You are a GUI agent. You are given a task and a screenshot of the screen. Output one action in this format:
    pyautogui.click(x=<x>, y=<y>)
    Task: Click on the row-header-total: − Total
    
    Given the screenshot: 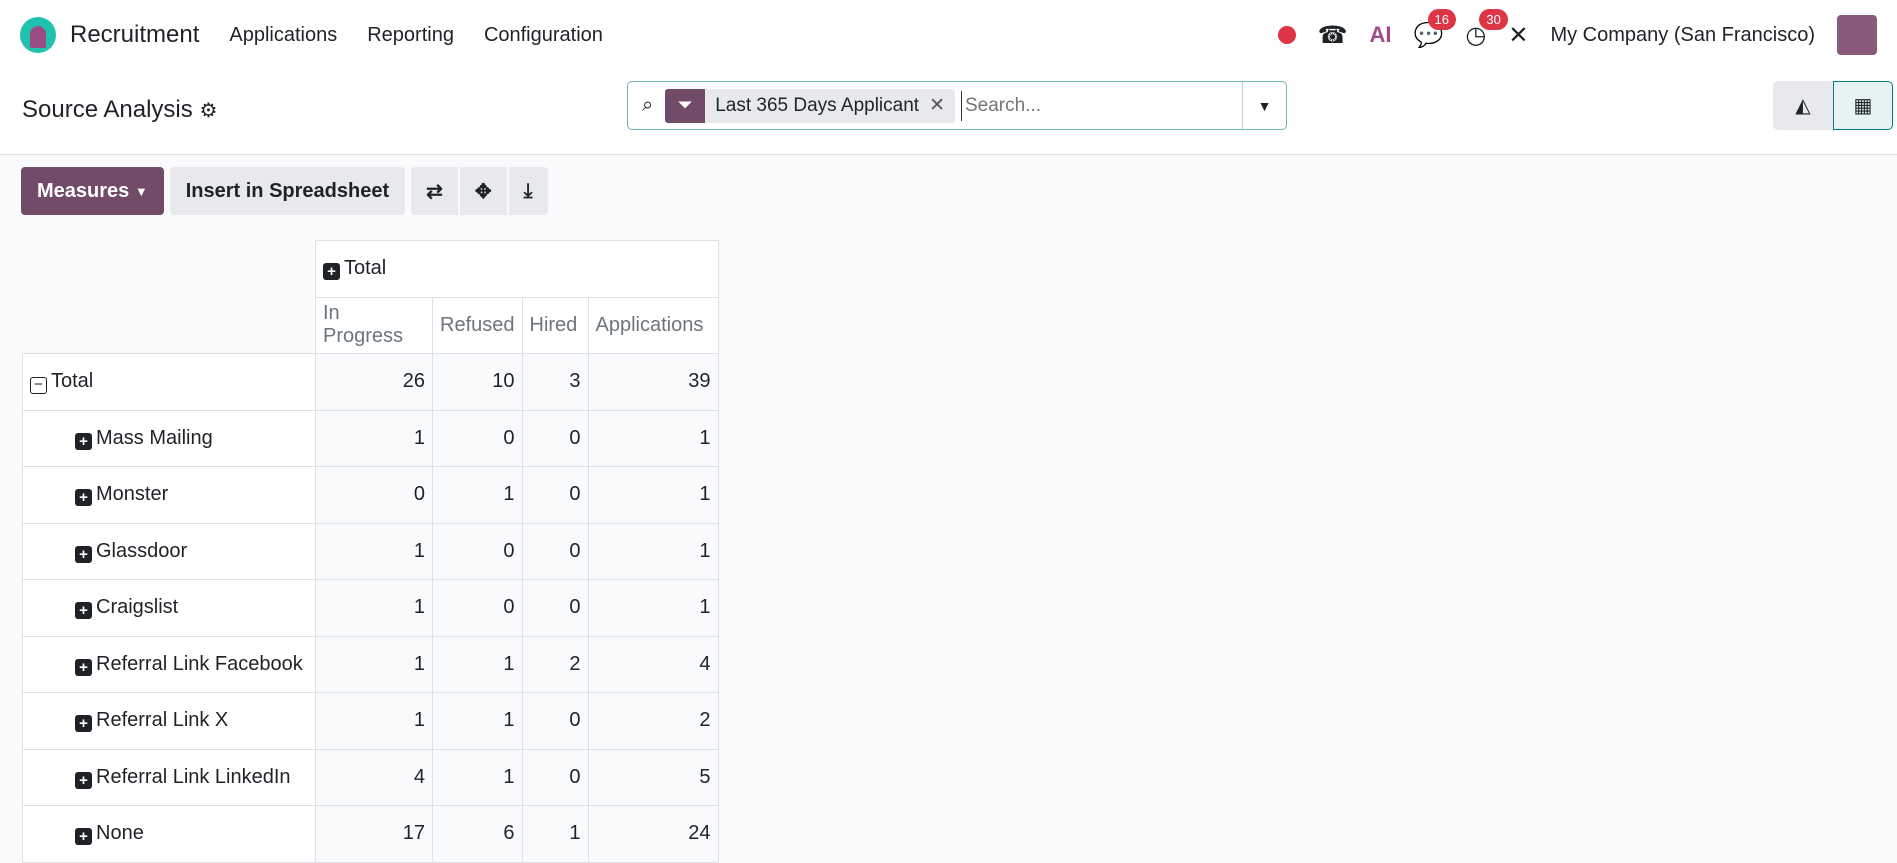 What is the action you would take?
    pyautogui.click(x=169, y=382)
    